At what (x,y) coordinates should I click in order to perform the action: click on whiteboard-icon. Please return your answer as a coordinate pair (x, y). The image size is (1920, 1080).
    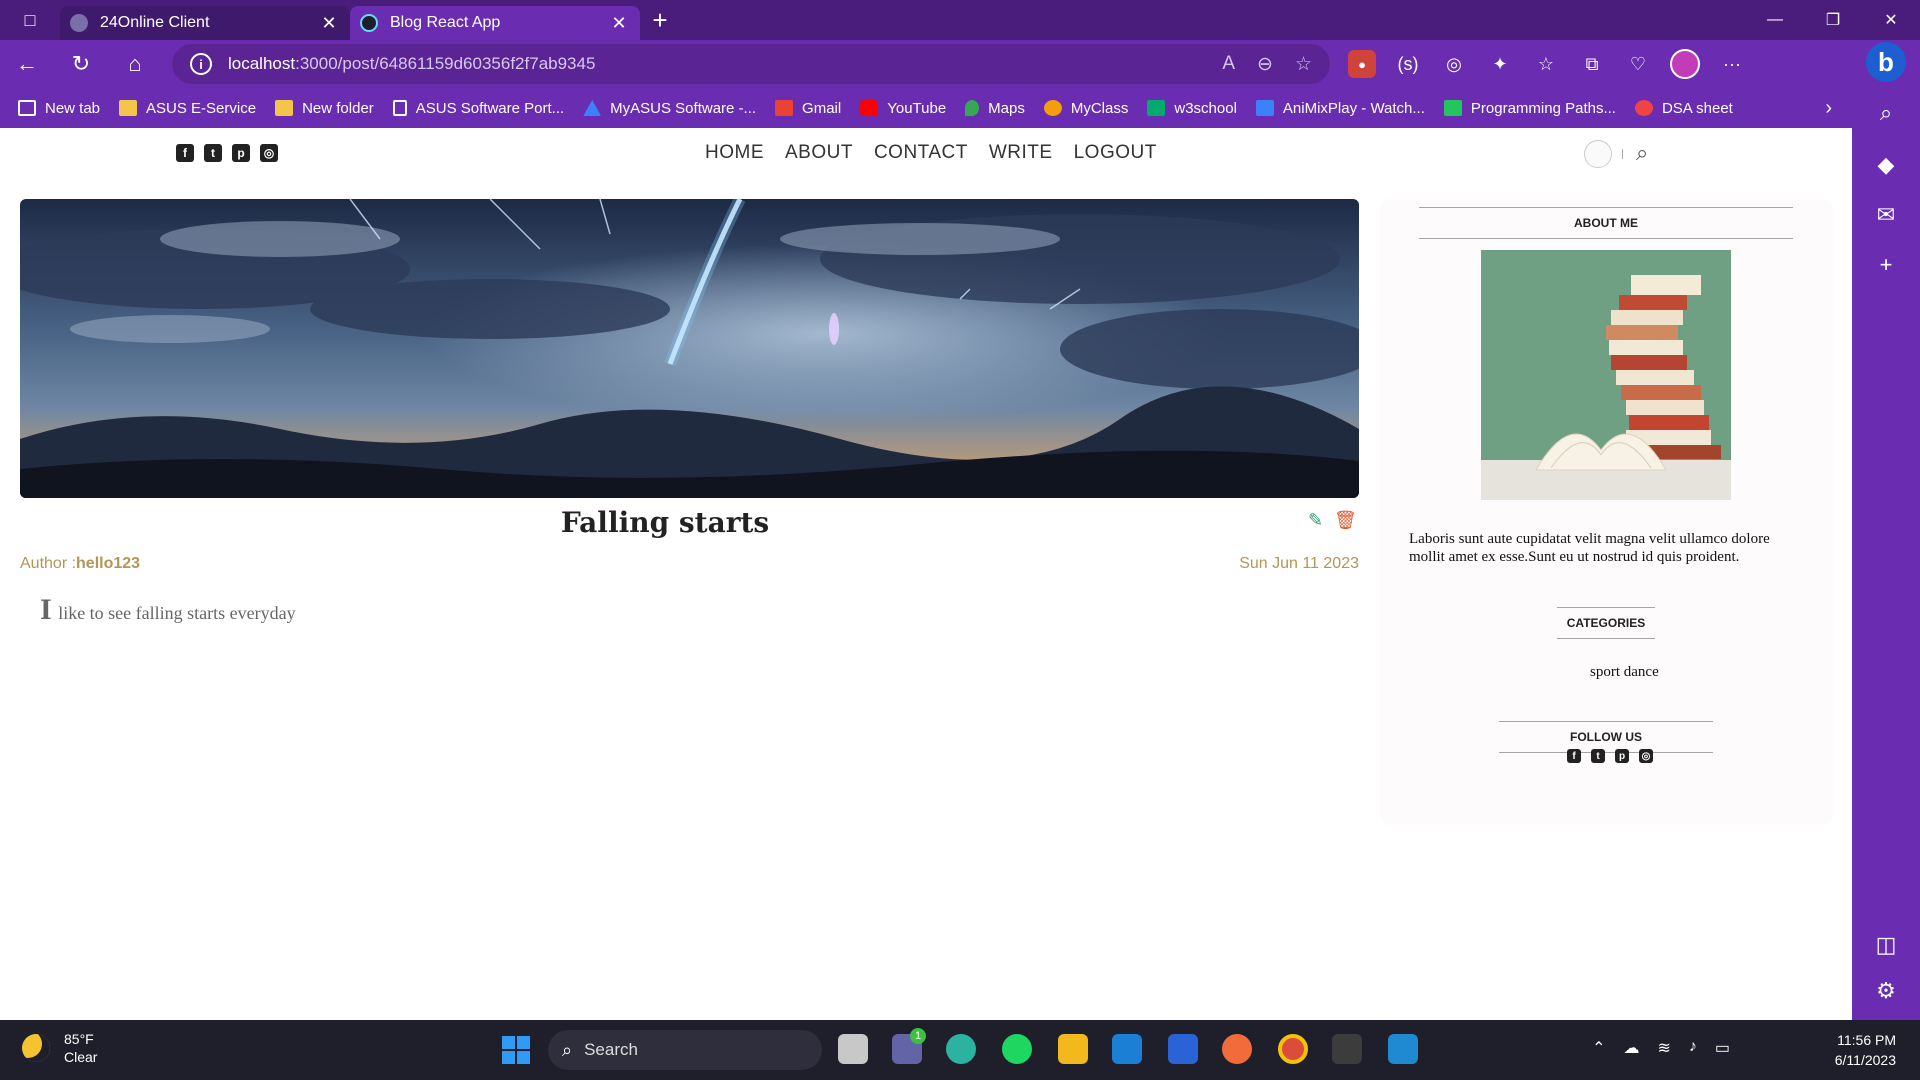
    Looking at the image, I should click on (1183, 1049).